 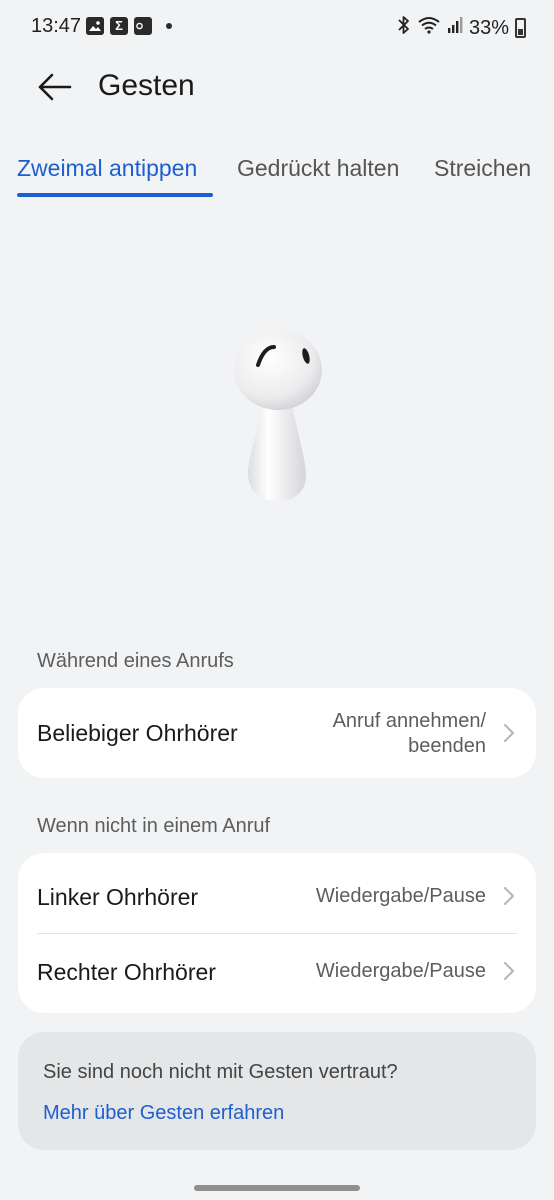 What do you see at coordinates (220, 1072) in the screenshot?
I see `help-text: Sie sind noch nicht mit Gesten vertraut?` at bounding box center [220, 1072].